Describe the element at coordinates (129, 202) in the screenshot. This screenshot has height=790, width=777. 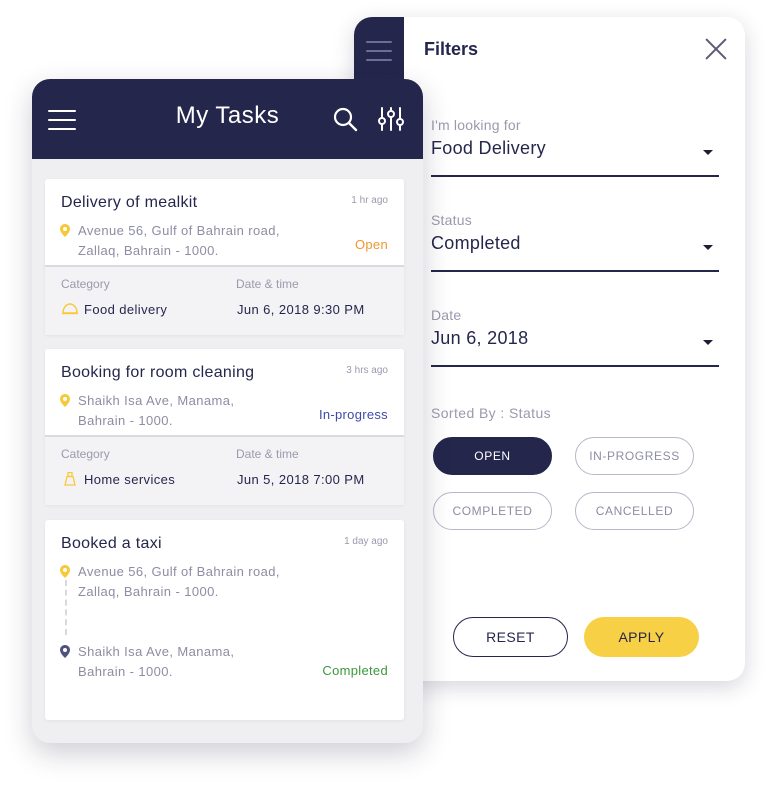
I see `task-title: Delivery of mealkit` at that location.